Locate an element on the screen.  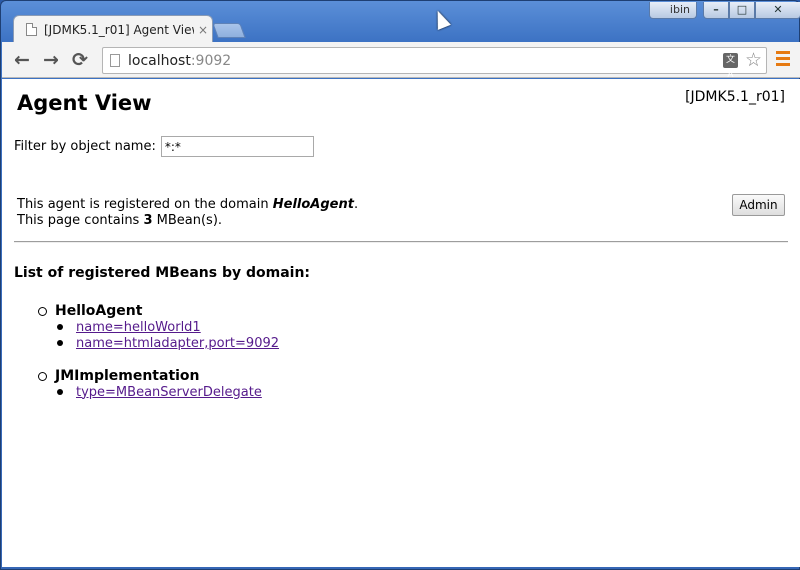
browser-tab: [JDMK5.1_r01] Agent View × is located at coordinates (113, 29).